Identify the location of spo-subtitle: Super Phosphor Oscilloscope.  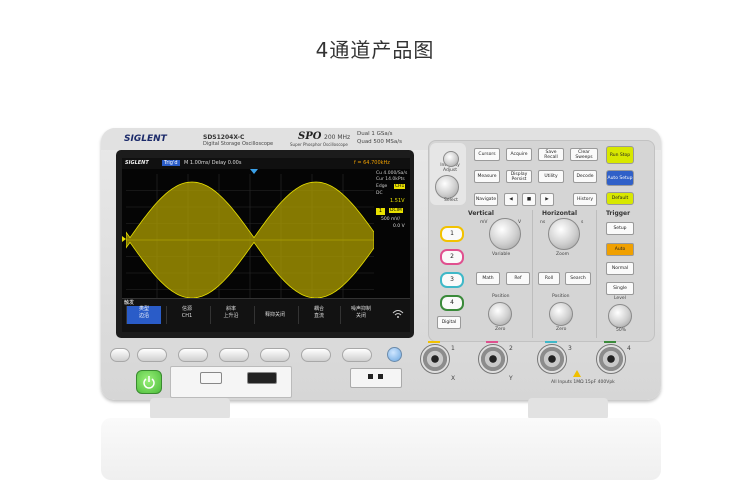
(319, 144).